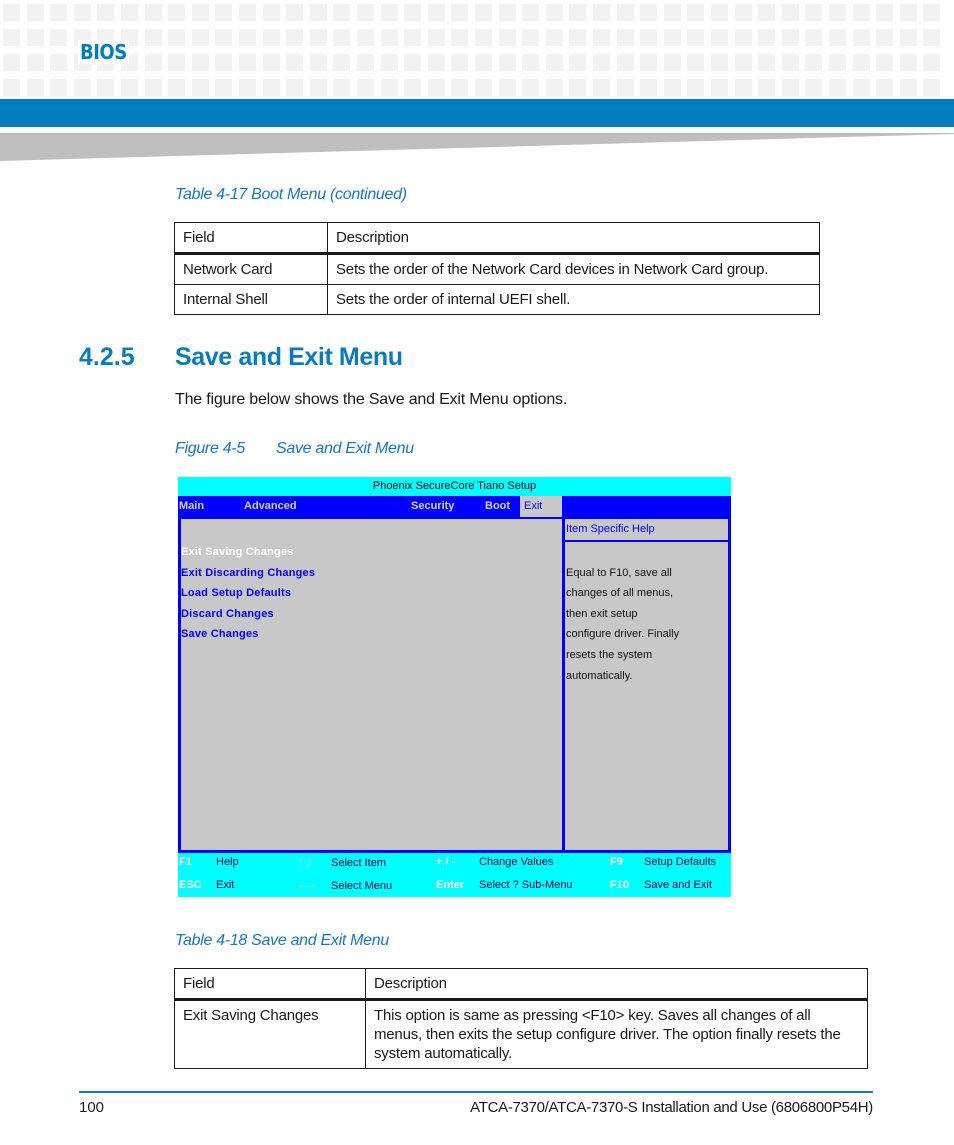 The width and height of the screenshot is (954, 1145). I want to click on bios-title-bar: Phoenix SecureCore Tiano Setup, so click(454, 486).